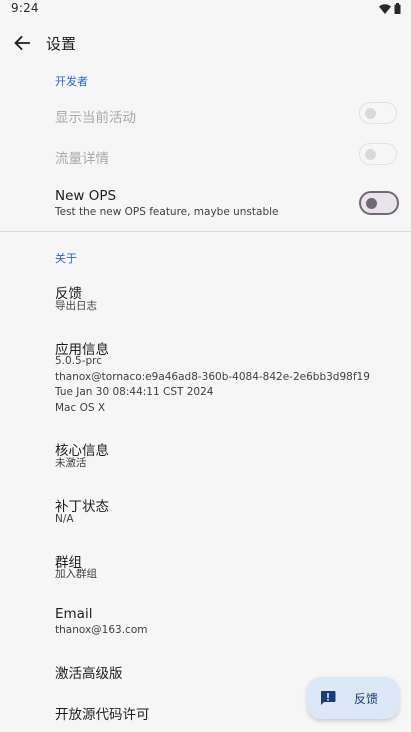 The image size is (411, 732). Describe the element at coordinates (379, 203) in the screenshot. I see `new-ops-switch` at that location.